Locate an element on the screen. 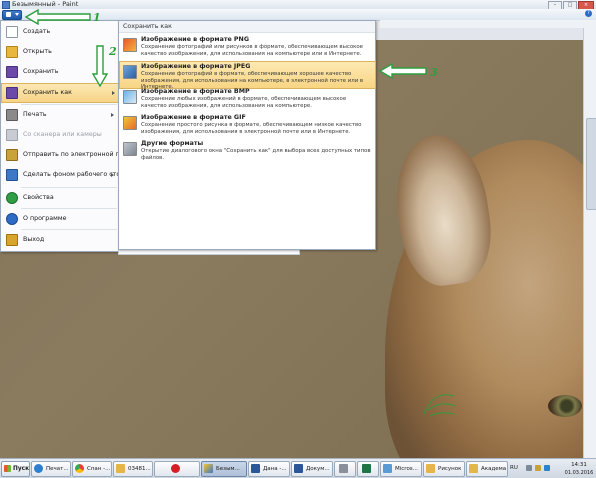 This screenshot has width=596, height=478. exit-icon is located at coordinates (12, 240).